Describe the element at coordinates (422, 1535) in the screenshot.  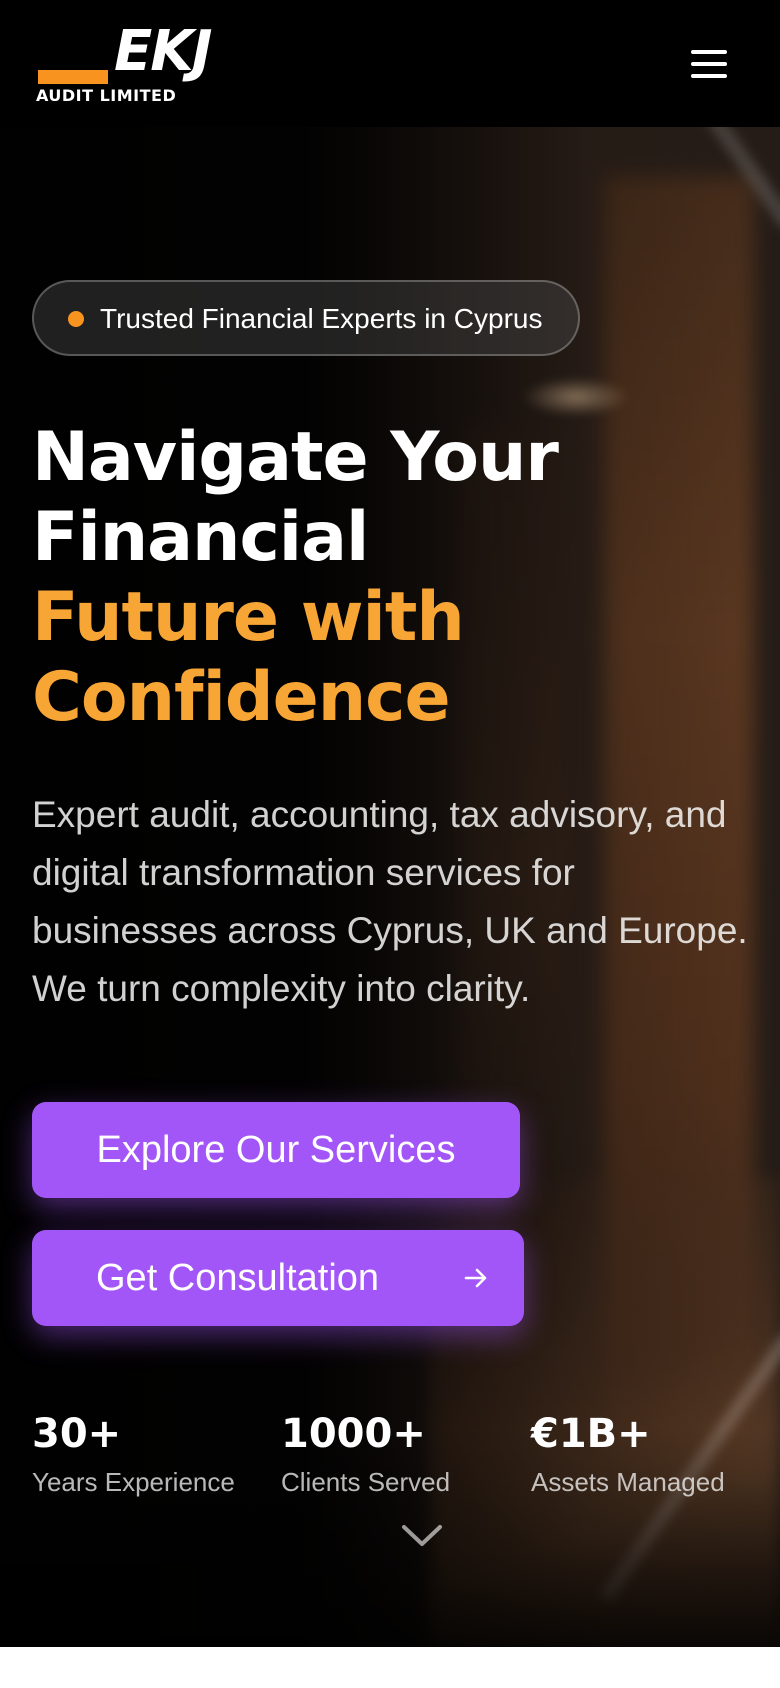
I see `chevron-down-icon` at that location.